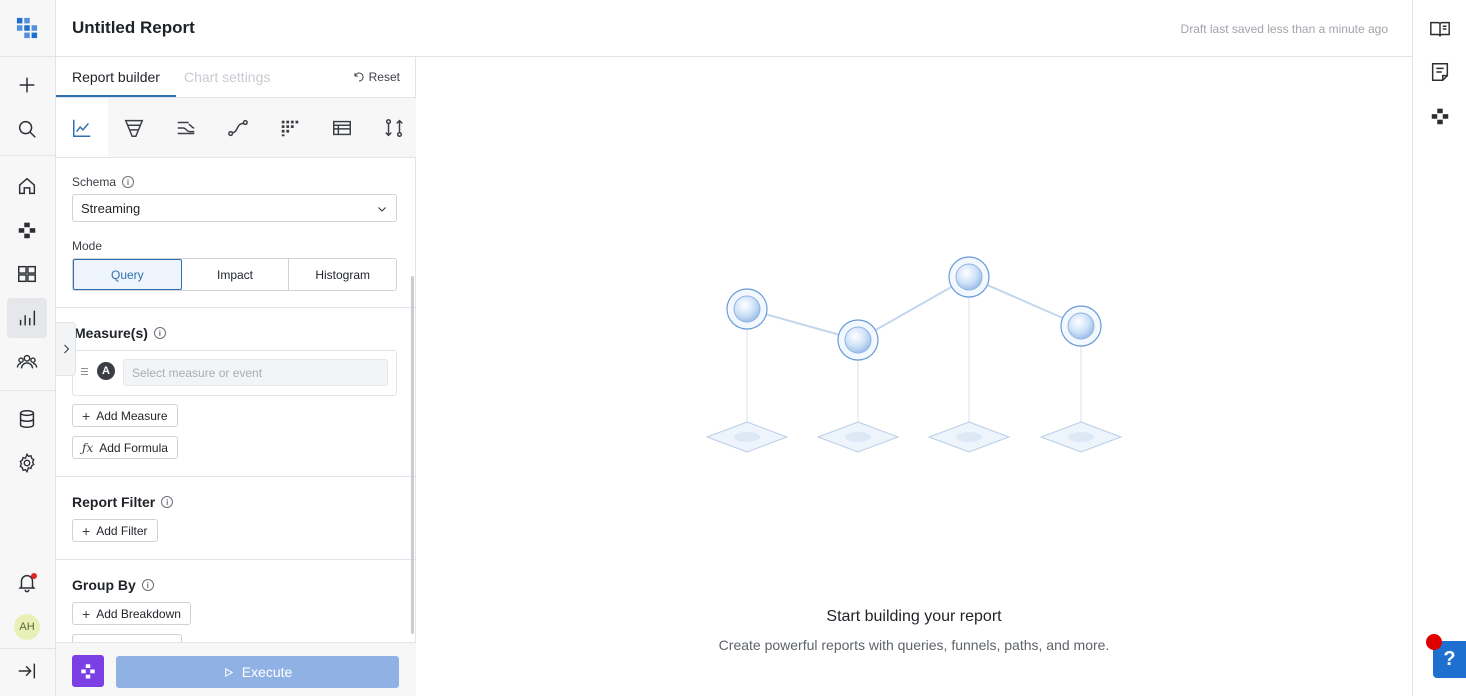 The height and width of the screenshot is (696, 1466). I want to click on help-notification-dot, so click(1434, 642).